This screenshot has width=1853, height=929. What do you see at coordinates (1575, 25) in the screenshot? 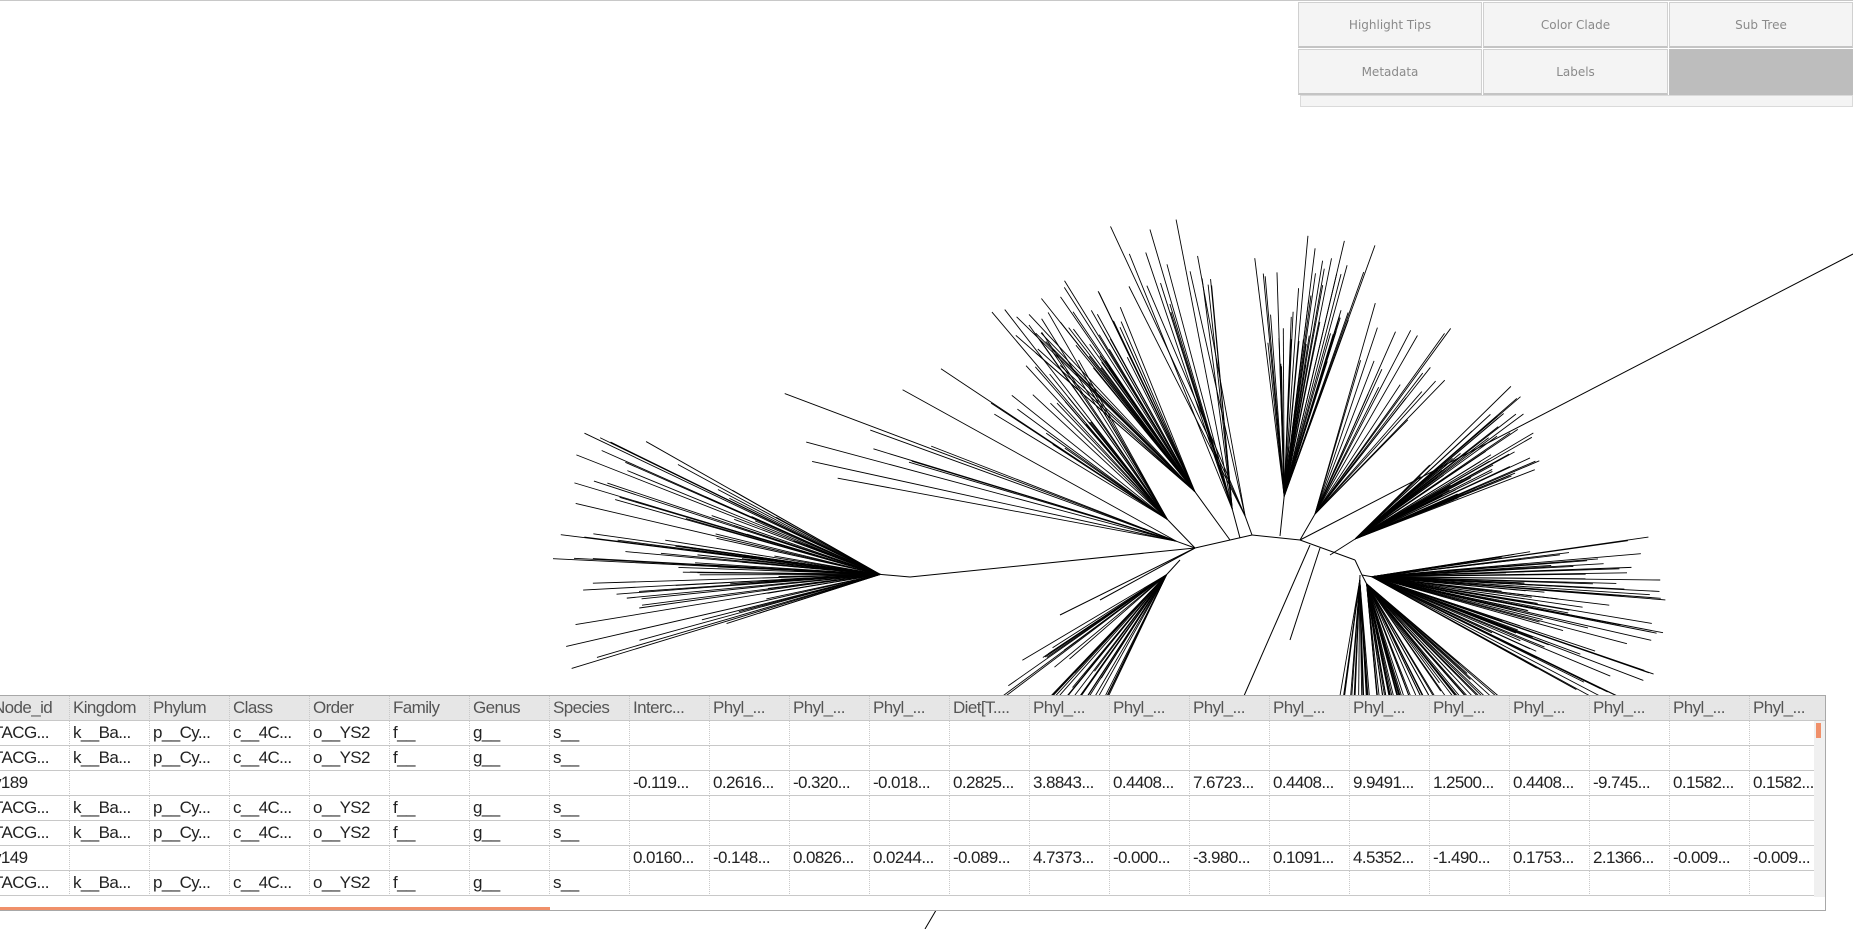
I see `color-clade-button: Color Clade` at bounding box center [1575, 25].